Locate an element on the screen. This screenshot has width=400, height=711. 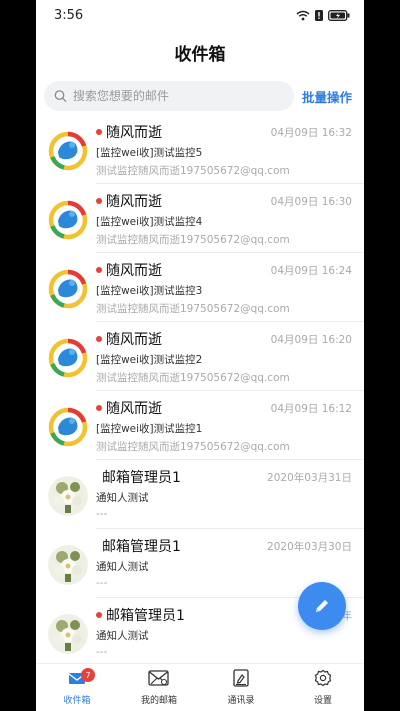
tab-contacts: 通讯录 is located at coordinates (241, 687).